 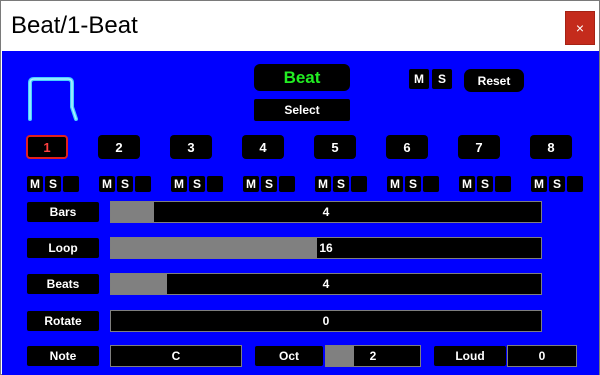 I want to click on oct-label: Oct, so click(x=289, y=356).